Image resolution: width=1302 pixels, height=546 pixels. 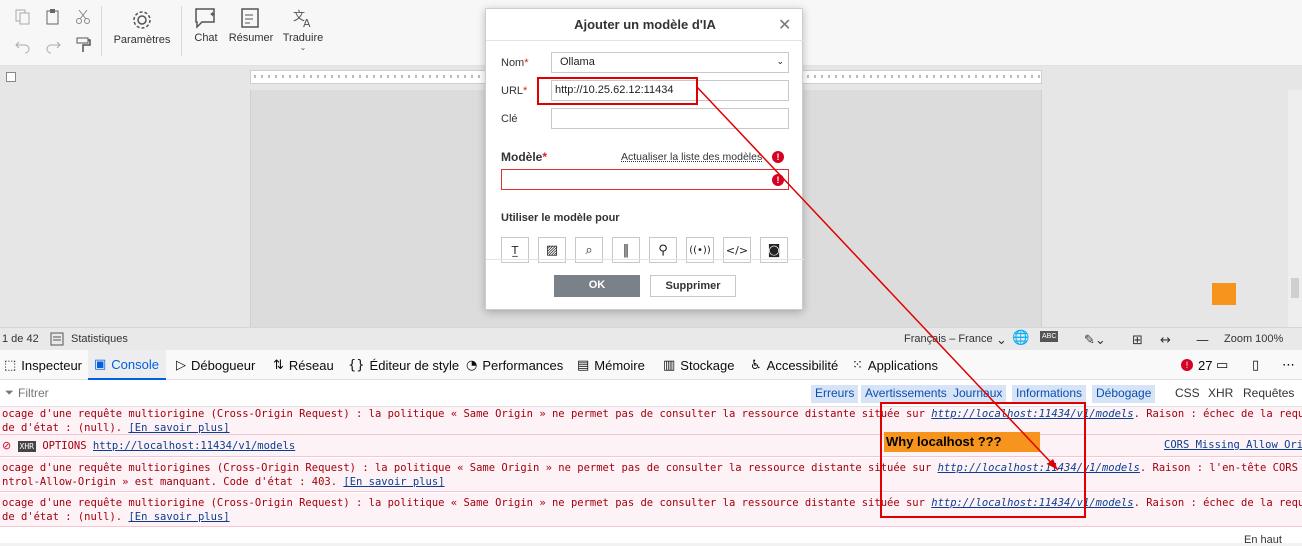 I want to click on chat-label: Chat, so click(x=206, y=38).